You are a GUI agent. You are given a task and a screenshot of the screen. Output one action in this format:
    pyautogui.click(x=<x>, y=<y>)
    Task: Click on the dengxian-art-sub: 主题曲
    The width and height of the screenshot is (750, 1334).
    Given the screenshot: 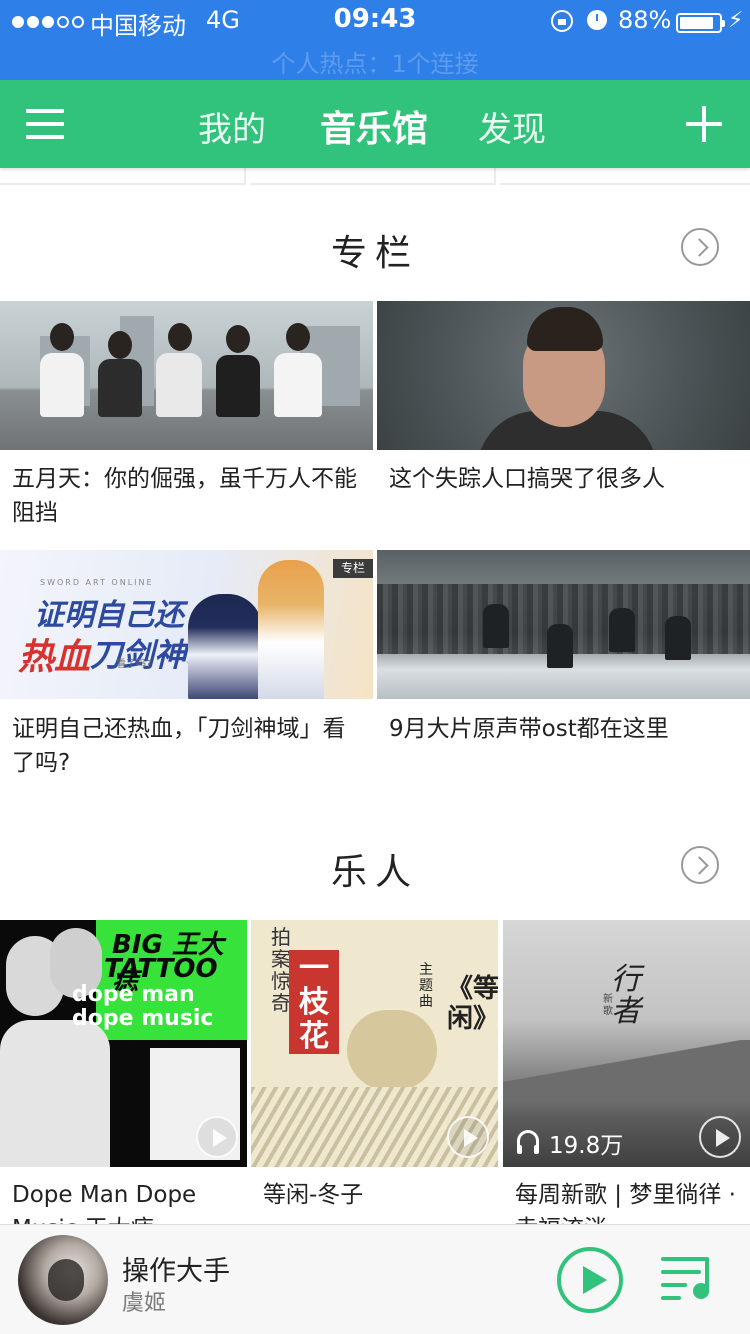 What is the action you would take?
    pyautogui.click(x=426, y=986)
    